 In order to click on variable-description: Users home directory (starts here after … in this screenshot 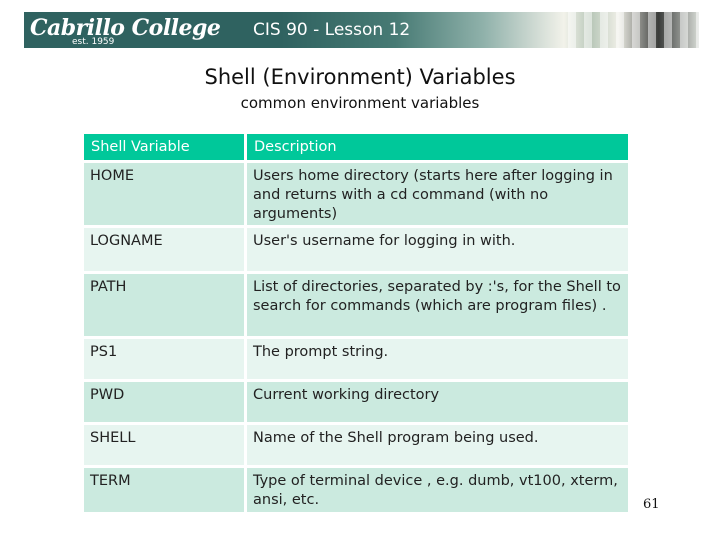, I will do `click(437, 194)`.